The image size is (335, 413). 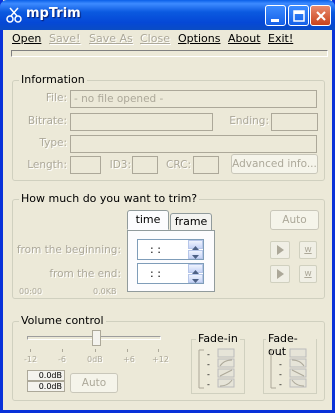 What do you see at coordinates (288, 368) in the screenshot?
I see `fade-out-options: - - - -` at bounding box center [288, 368].